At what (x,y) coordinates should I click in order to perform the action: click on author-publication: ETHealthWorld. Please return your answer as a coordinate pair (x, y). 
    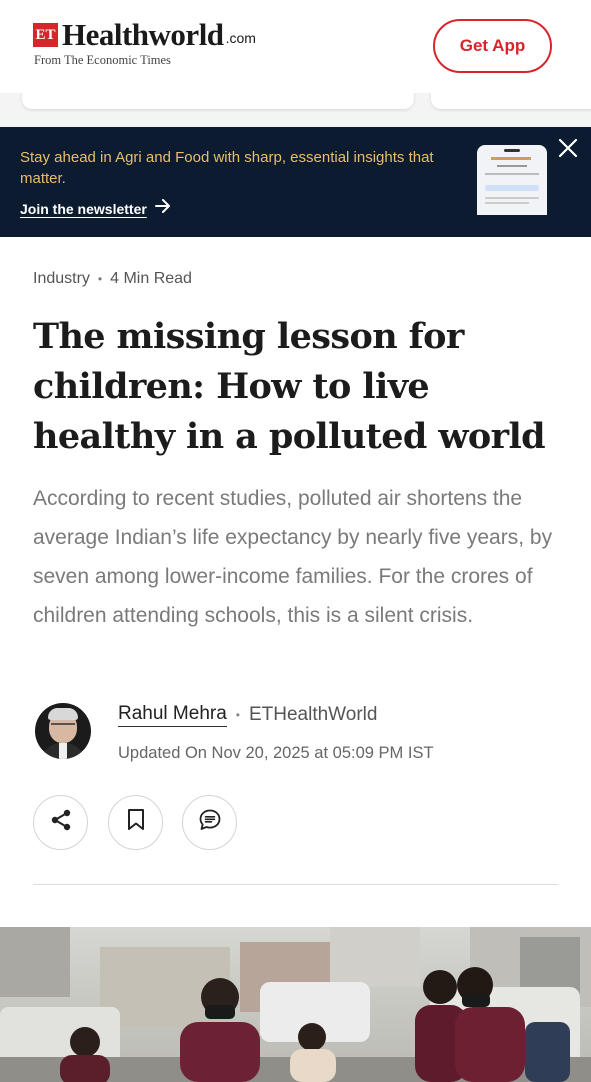
    Looking at the image, I should click on (313, 714).